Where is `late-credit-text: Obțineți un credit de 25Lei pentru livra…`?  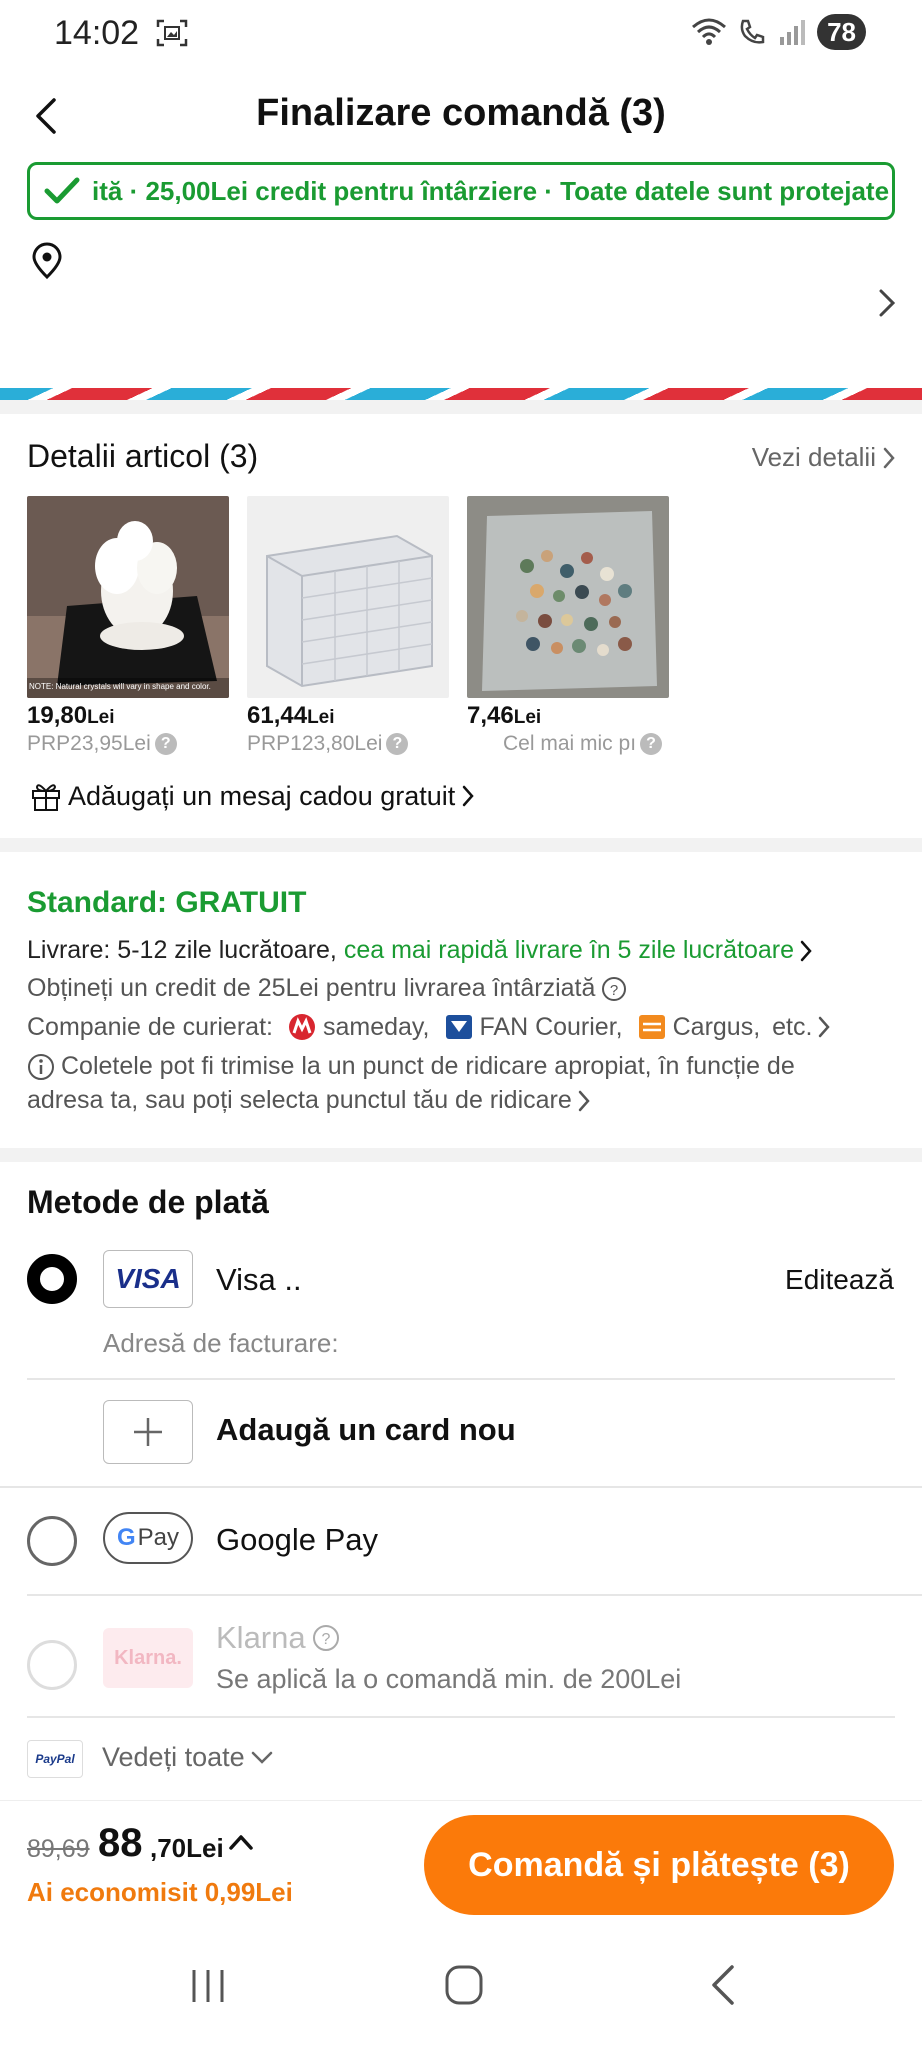 late-credit-text: Obțineți un credit de 25Lei pentru livra… is located at coordinates (311, 988).